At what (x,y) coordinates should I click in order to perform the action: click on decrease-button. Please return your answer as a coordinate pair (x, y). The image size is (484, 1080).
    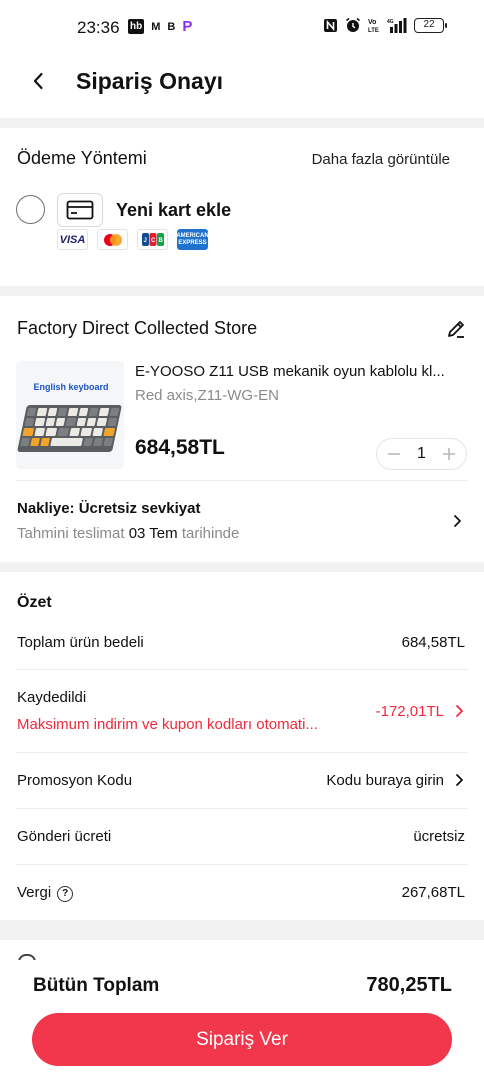
    Looking at the image, I should click on (394, 454).